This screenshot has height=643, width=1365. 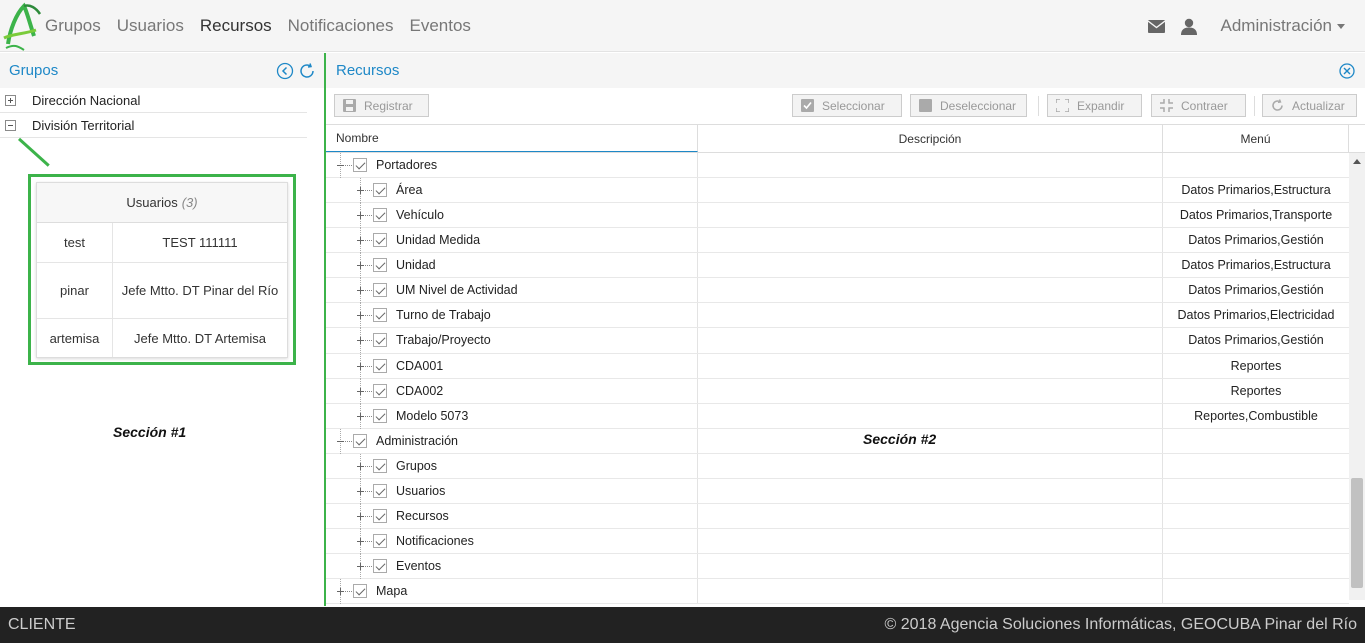 I want to click on app-logo, so click(x=22, y=26).